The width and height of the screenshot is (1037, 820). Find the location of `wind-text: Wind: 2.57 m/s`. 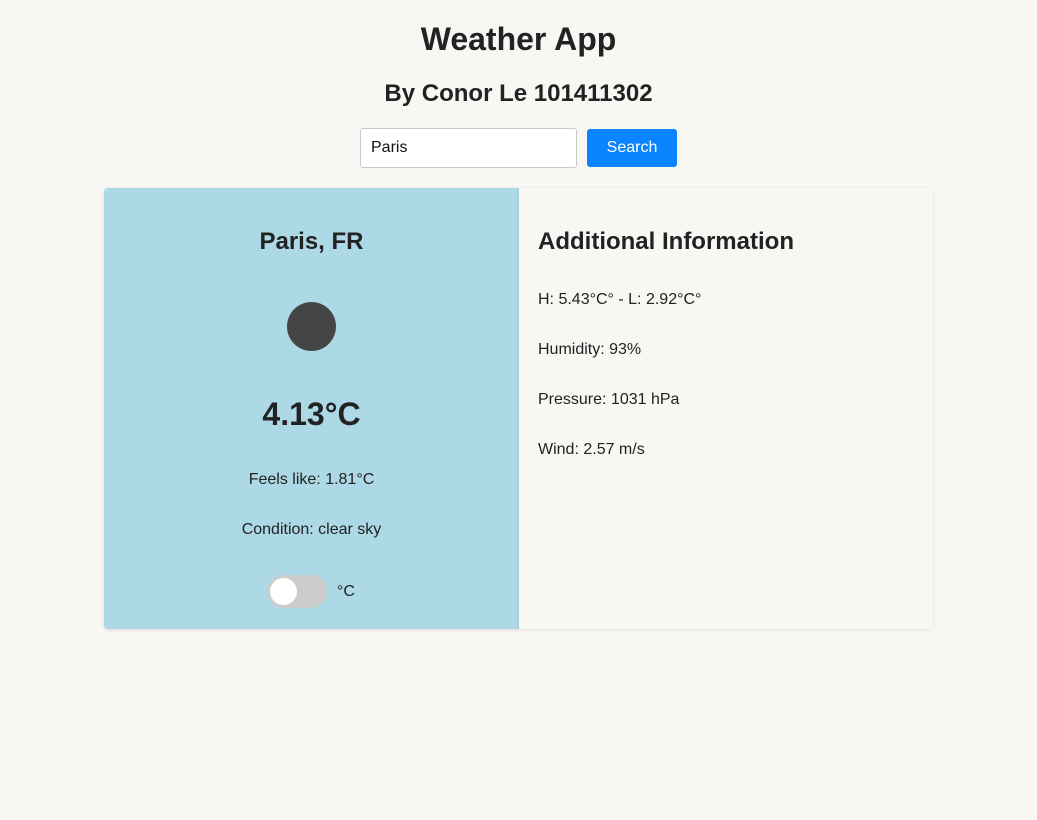

wind-text: Wind: 2.57 m/s is located at coordinates (591, 449).